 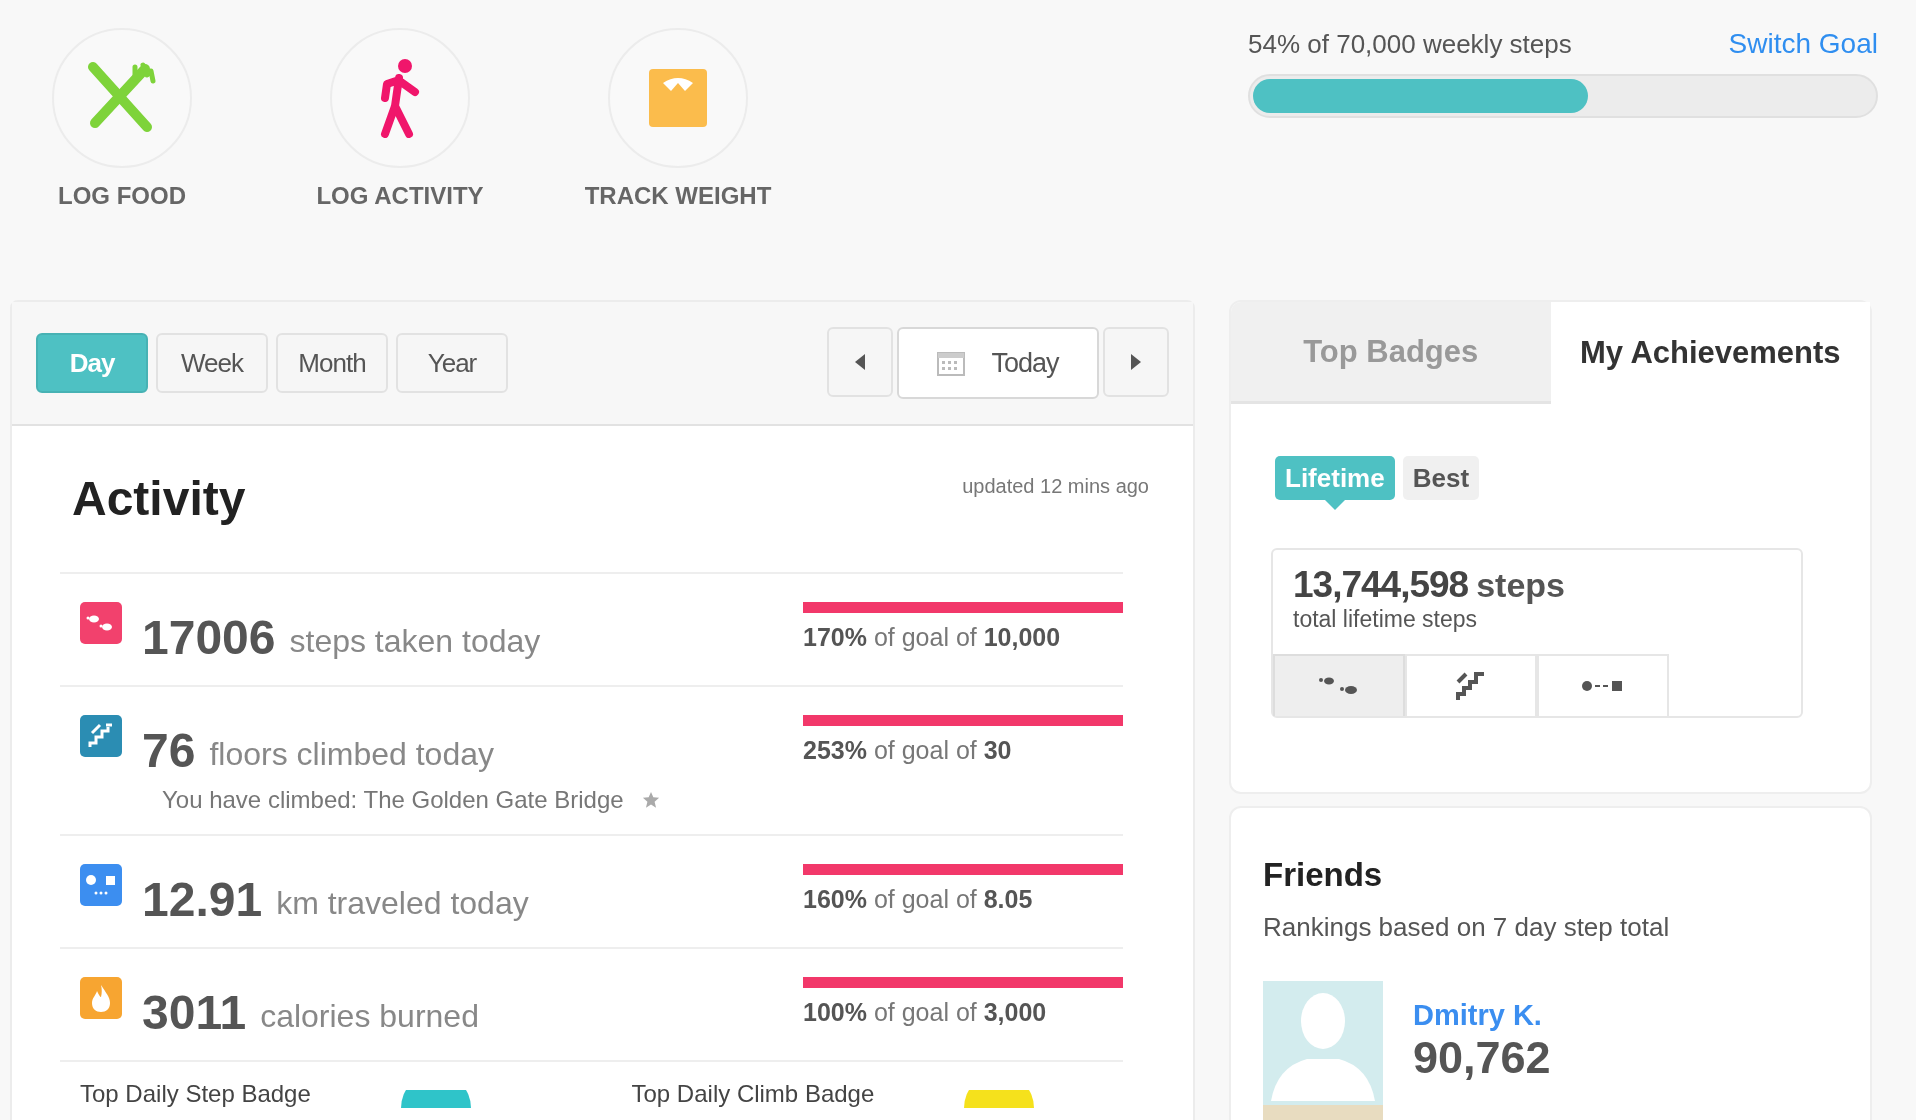 I want to click on calendar-icon, so click(x=951, y=363).